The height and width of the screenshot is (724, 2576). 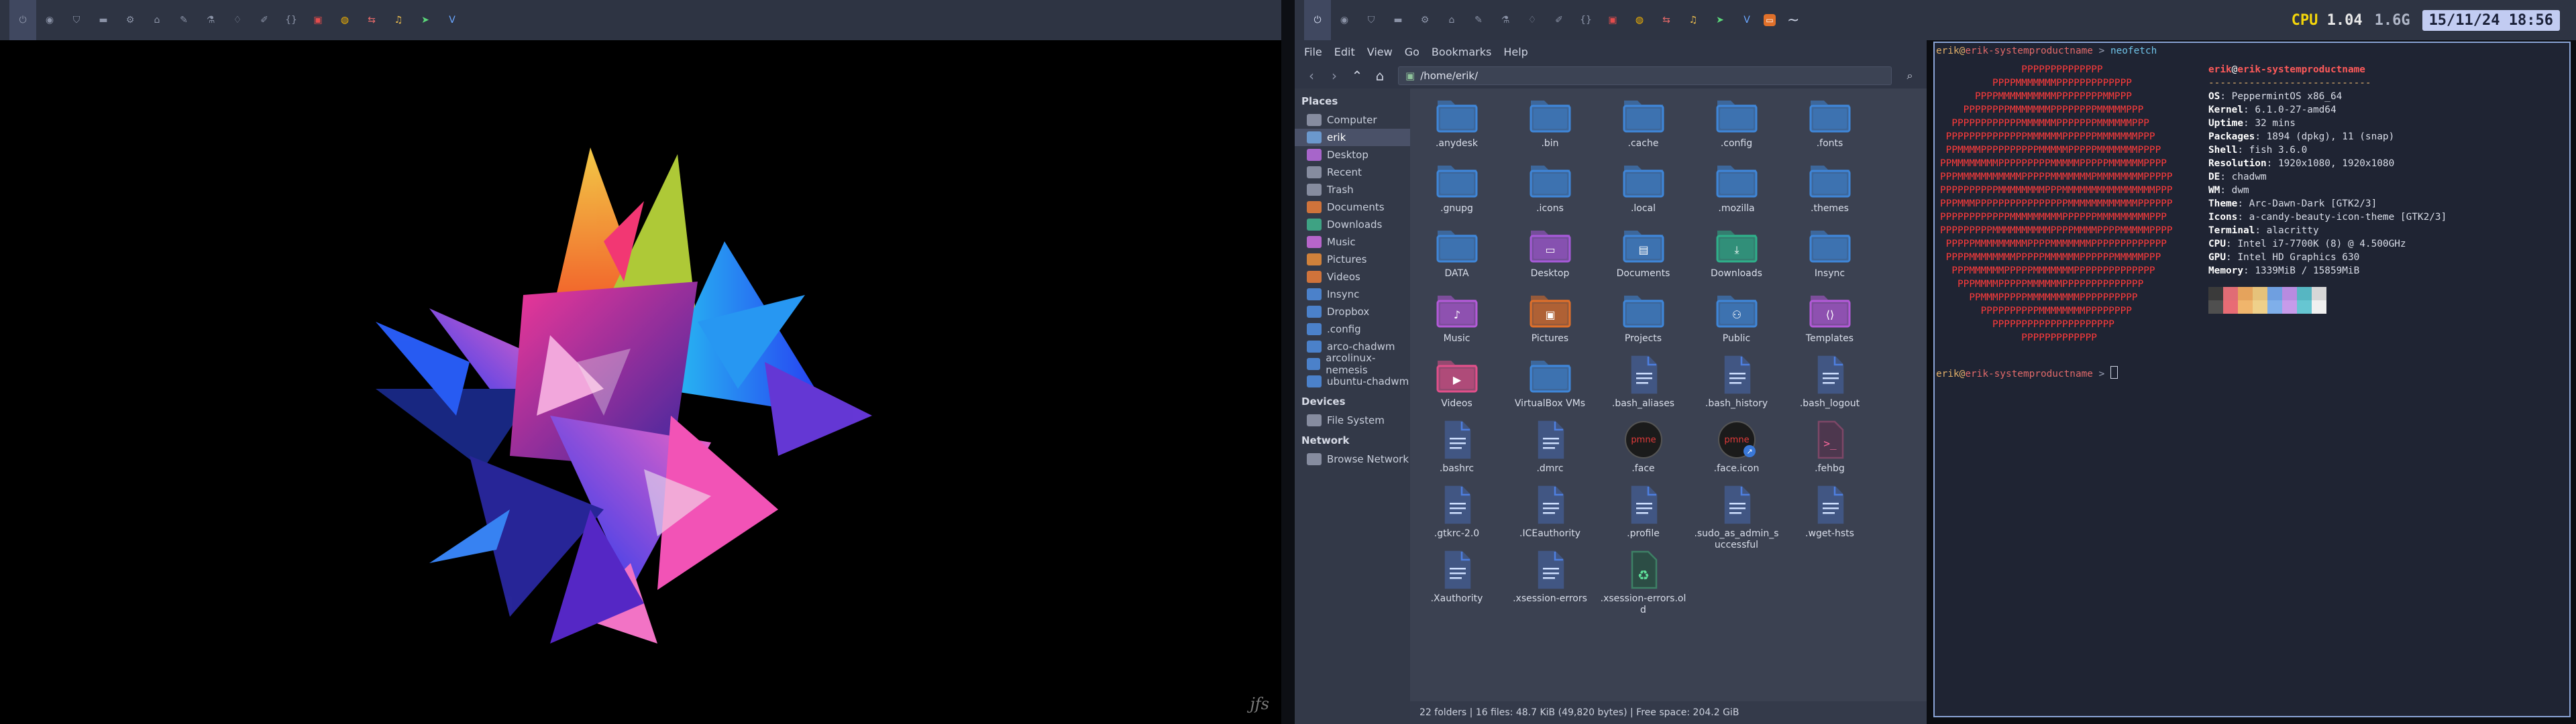 I want to click on left-tag-10: ✐, so click(x=264, y=20).